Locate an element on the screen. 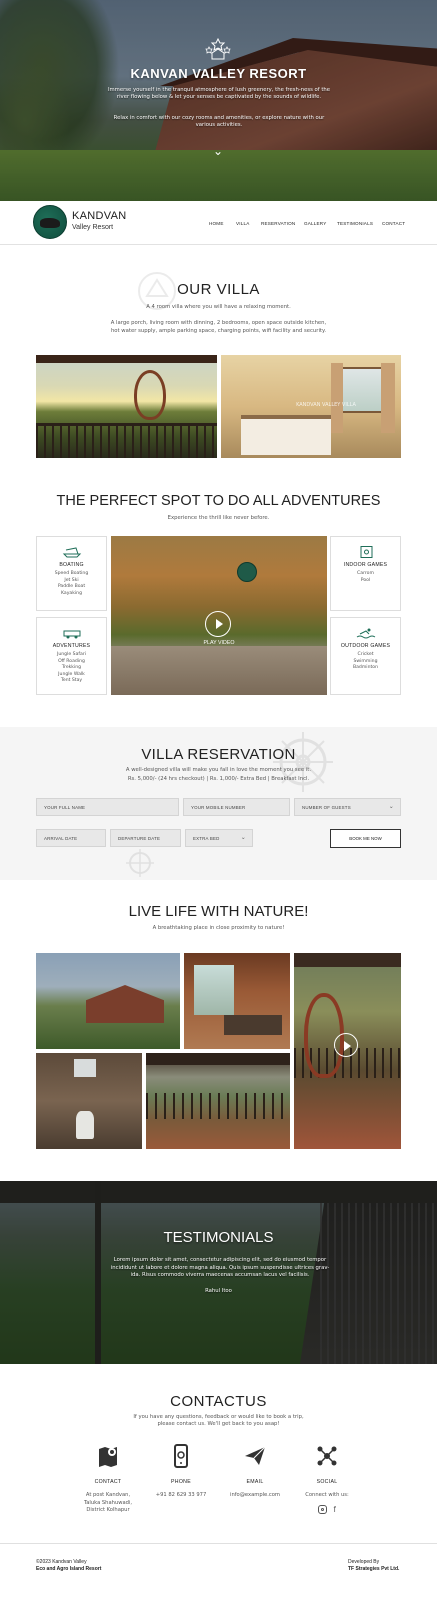 This screenshot has width=437, height=1600. jeep-icon is located at coordinates (71, 634).